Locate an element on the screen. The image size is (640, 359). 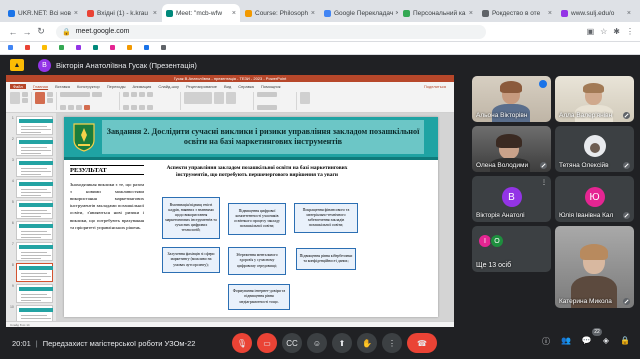
font-size-box is located at coordinates (97, 94).